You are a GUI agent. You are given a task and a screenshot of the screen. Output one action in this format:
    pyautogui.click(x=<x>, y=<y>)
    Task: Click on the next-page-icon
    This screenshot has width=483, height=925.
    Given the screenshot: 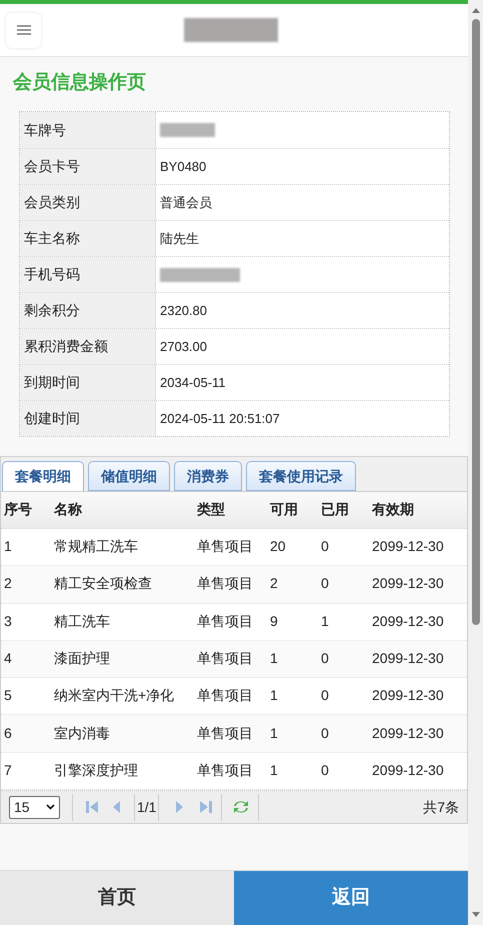 What is the action you would take?
    pyautogui.click(x=180, y=807)
    